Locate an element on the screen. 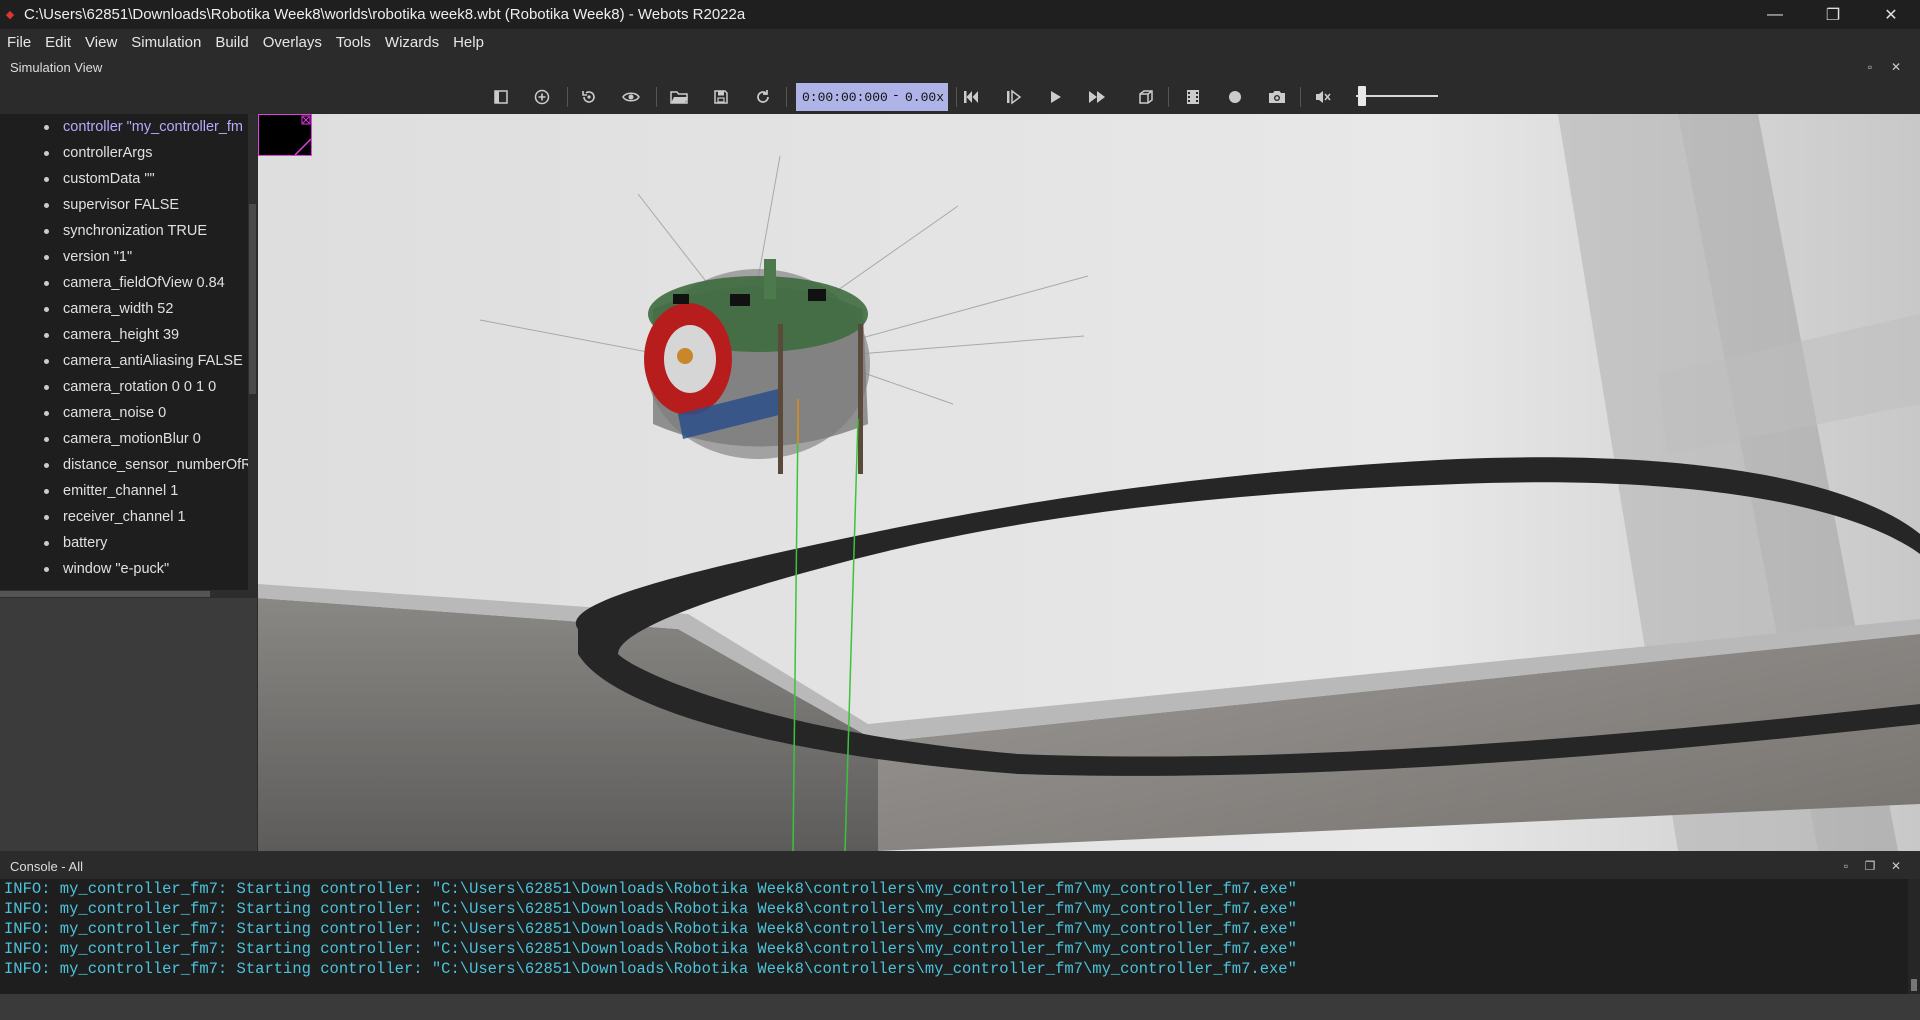  menu-simulation: Simulation is located at coordinates (166, 42).